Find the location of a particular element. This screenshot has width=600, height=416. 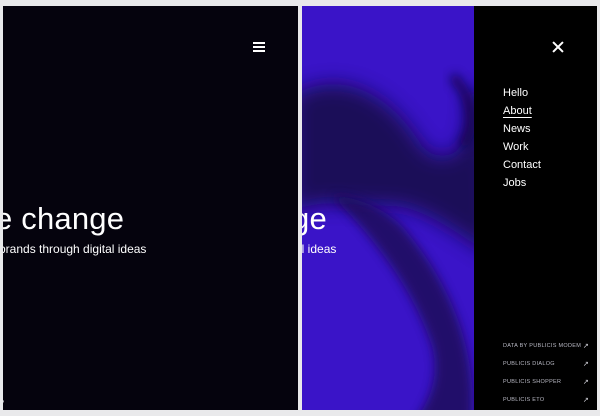

menu-item-contact: Contact is located at coordinates (522, 165).